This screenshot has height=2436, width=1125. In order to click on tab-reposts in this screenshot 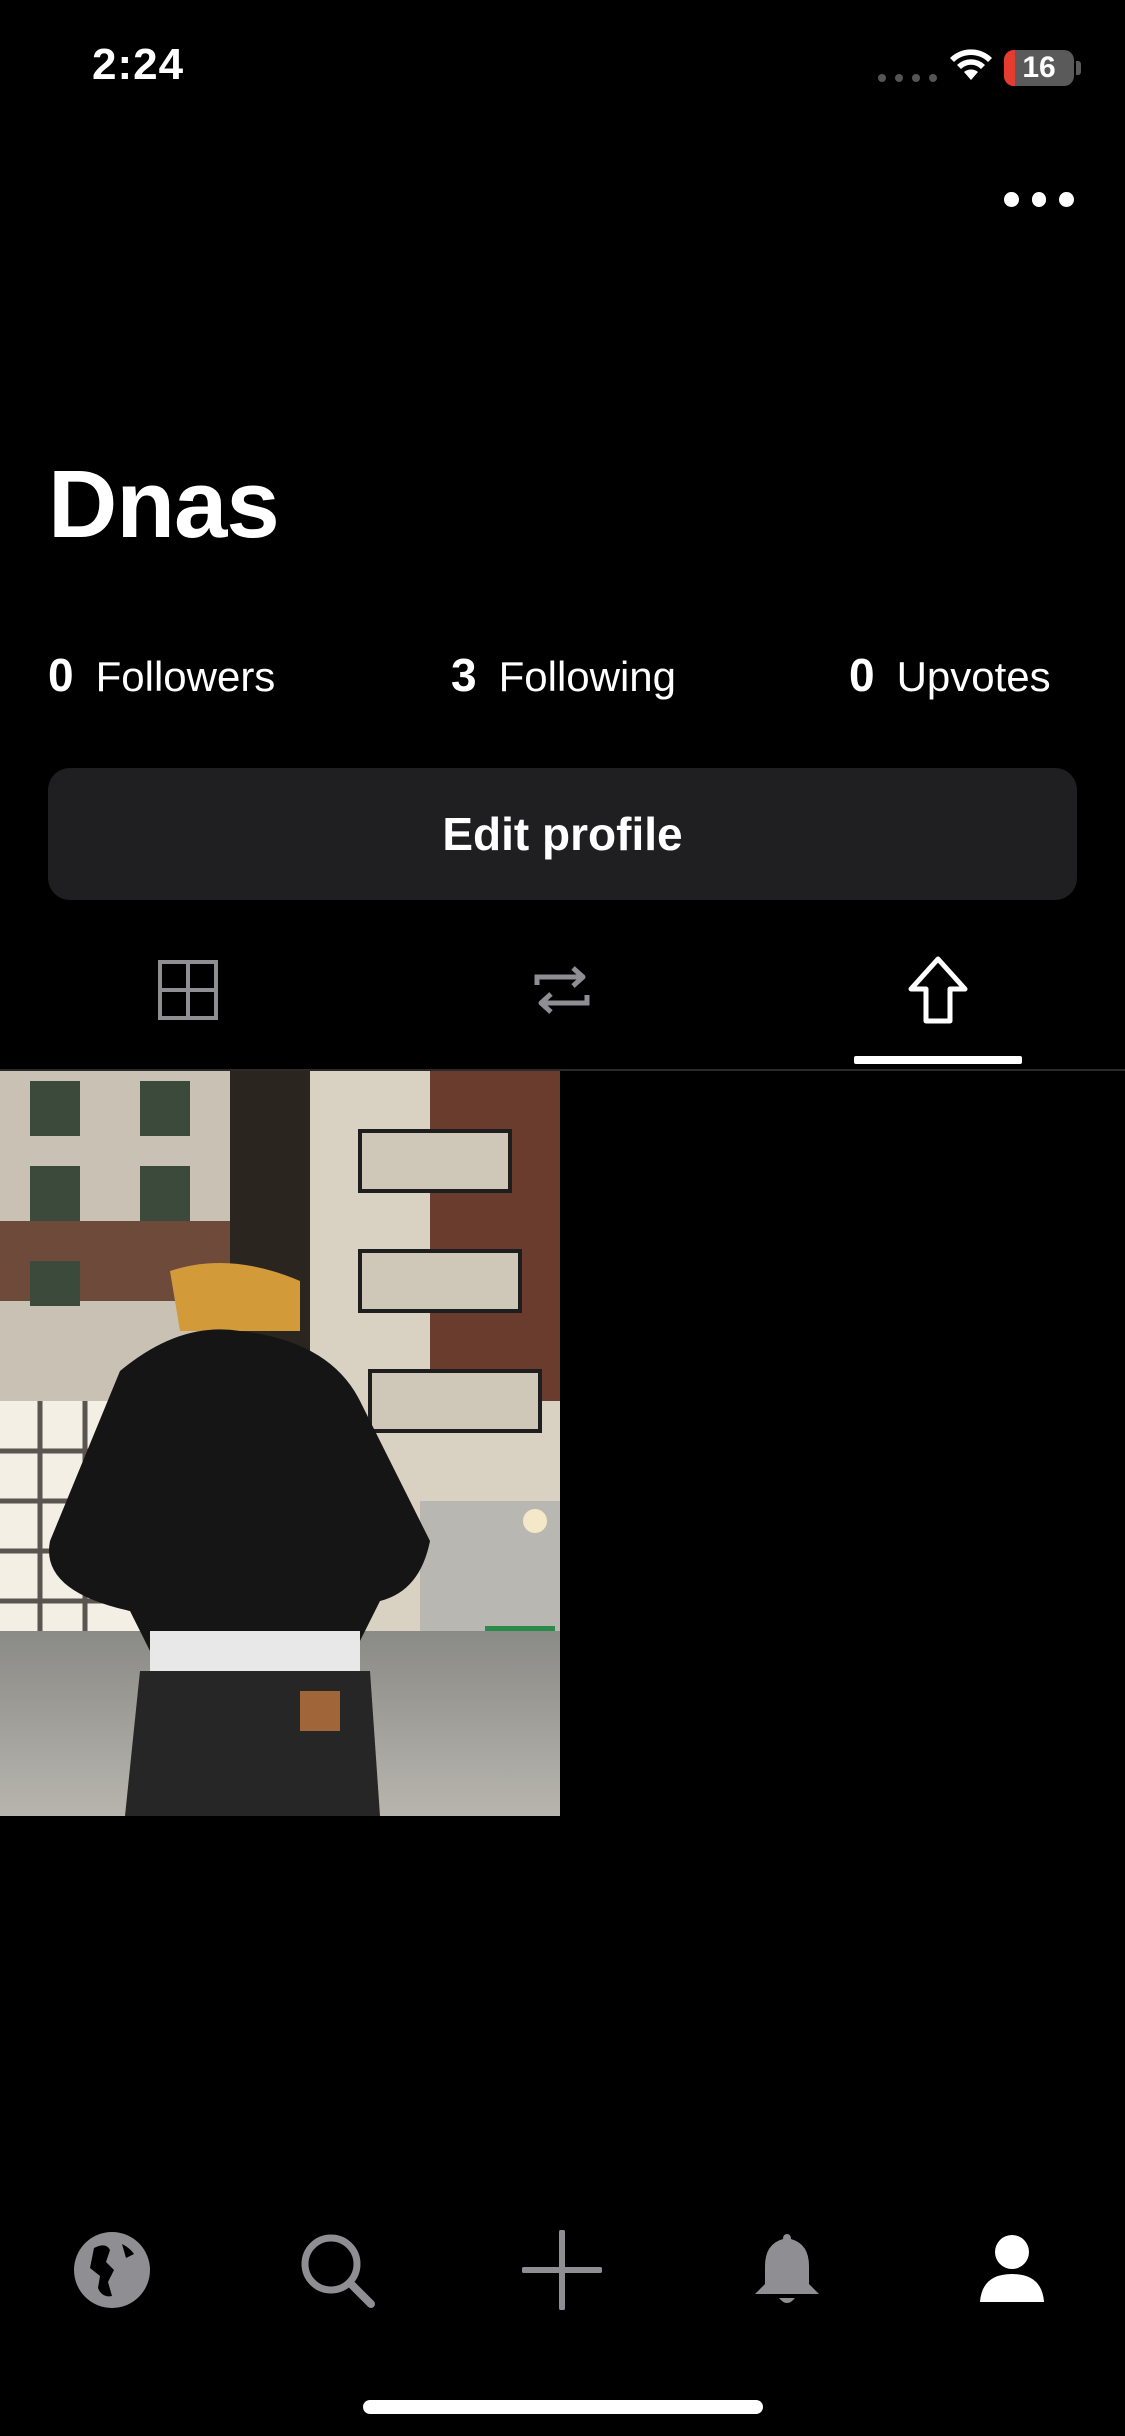, I will do `click(562, 990)`.